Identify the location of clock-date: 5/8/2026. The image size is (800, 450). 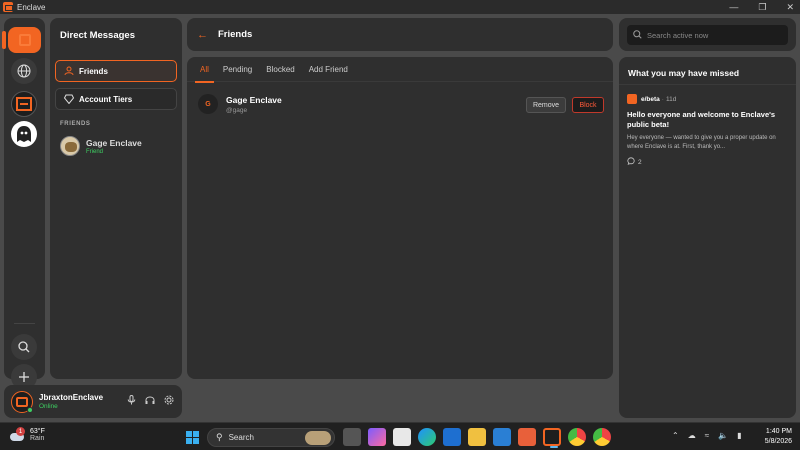
(778, 441).